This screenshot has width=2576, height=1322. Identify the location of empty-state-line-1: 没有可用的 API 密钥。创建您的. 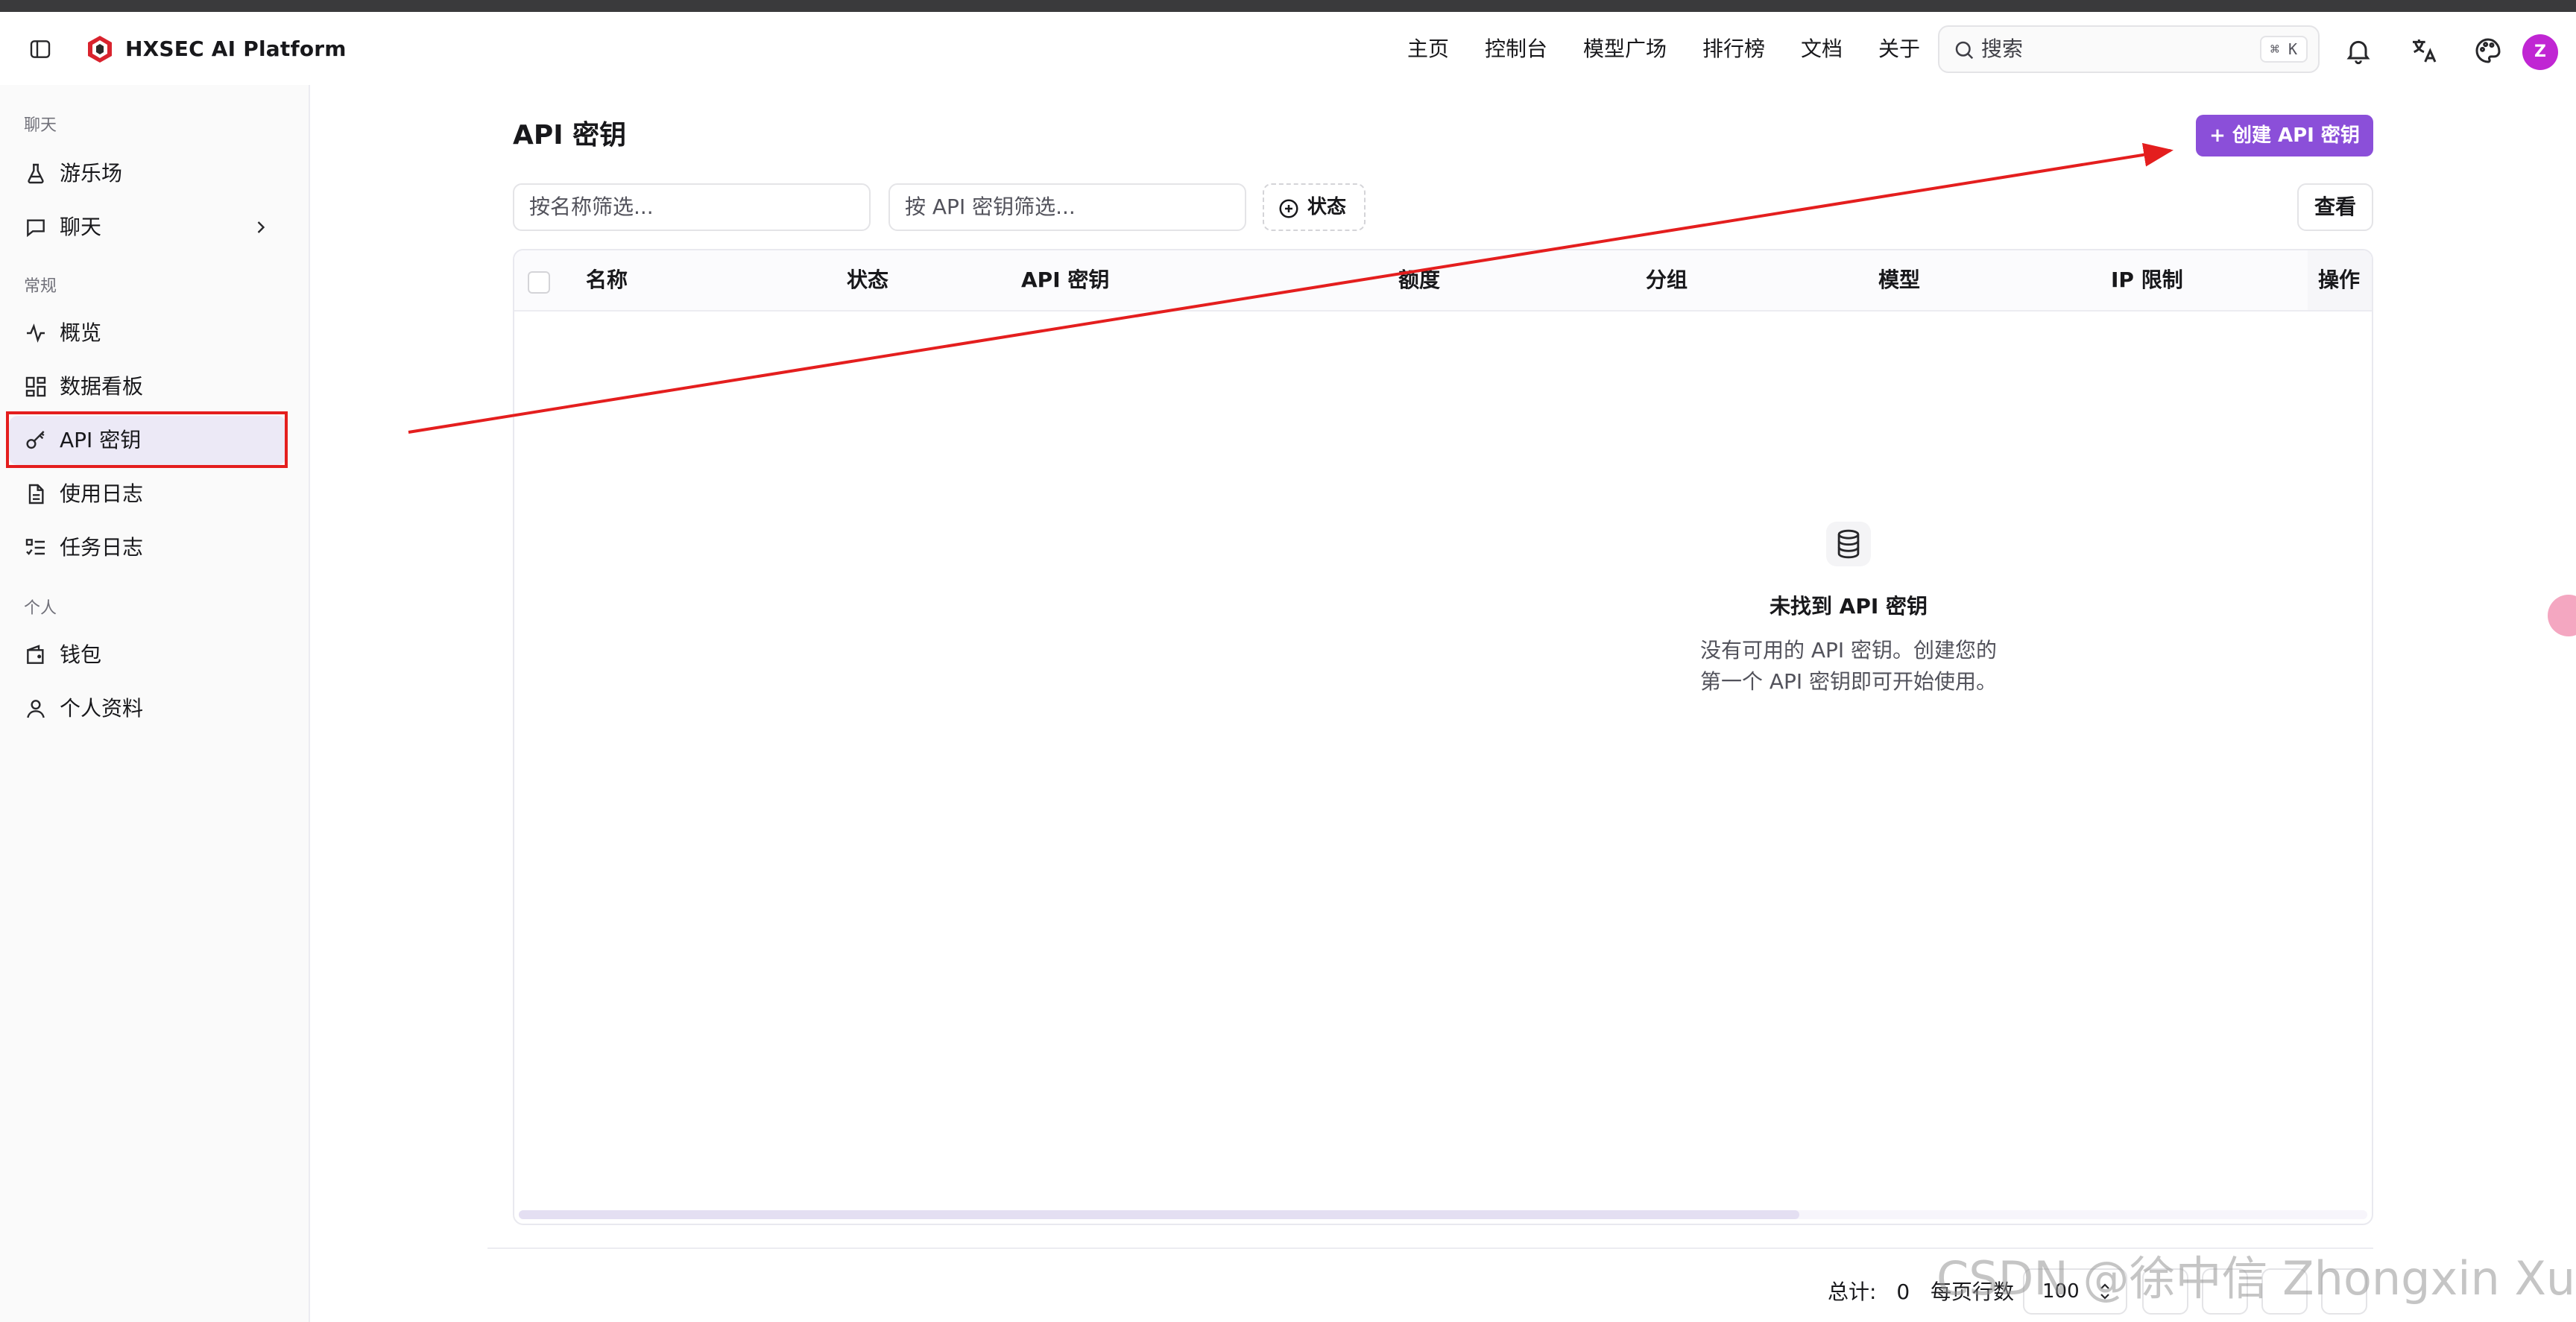
(1848, 650).